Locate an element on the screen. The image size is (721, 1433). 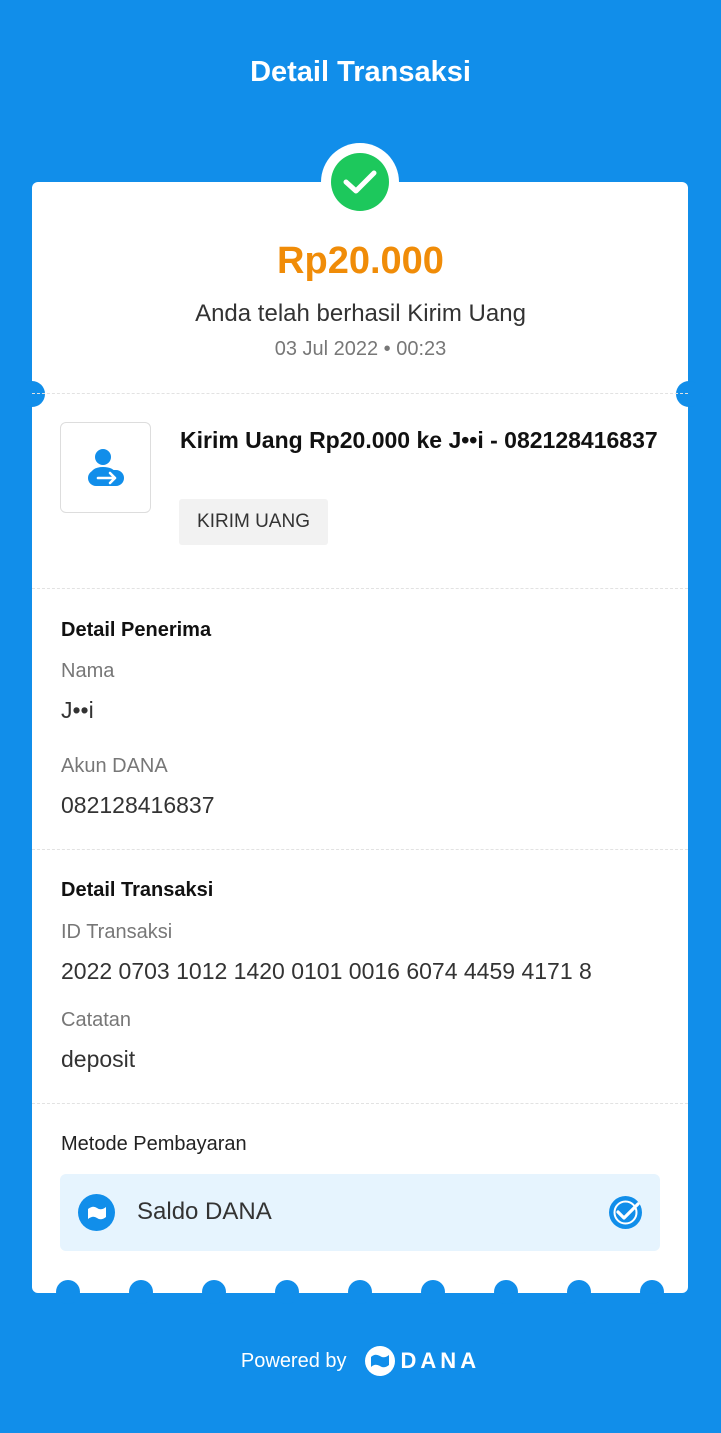
recipient-name-value: J••i is located at coordinates (77, 710).